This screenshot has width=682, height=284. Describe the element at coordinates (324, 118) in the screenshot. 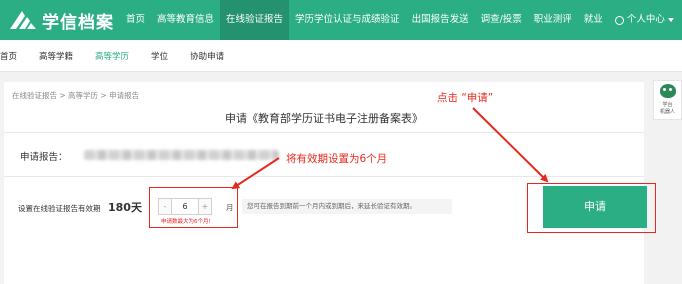

I see `page-title: 申请《教育部学历证书电子注册备案表》` at that location.